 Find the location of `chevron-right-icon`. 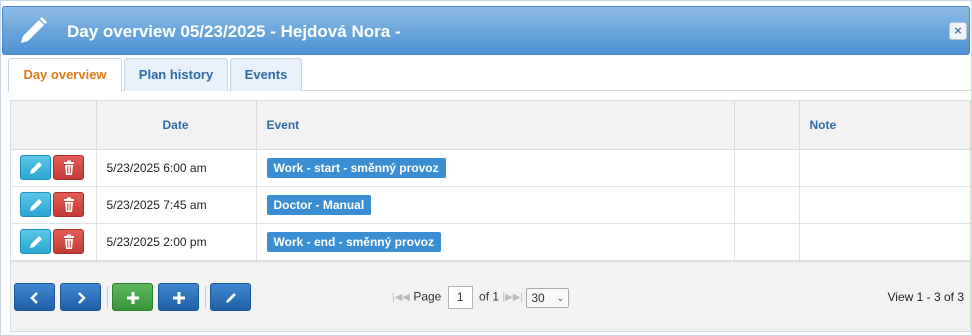

chevron-right-icon is located at coordinates (82, 298).